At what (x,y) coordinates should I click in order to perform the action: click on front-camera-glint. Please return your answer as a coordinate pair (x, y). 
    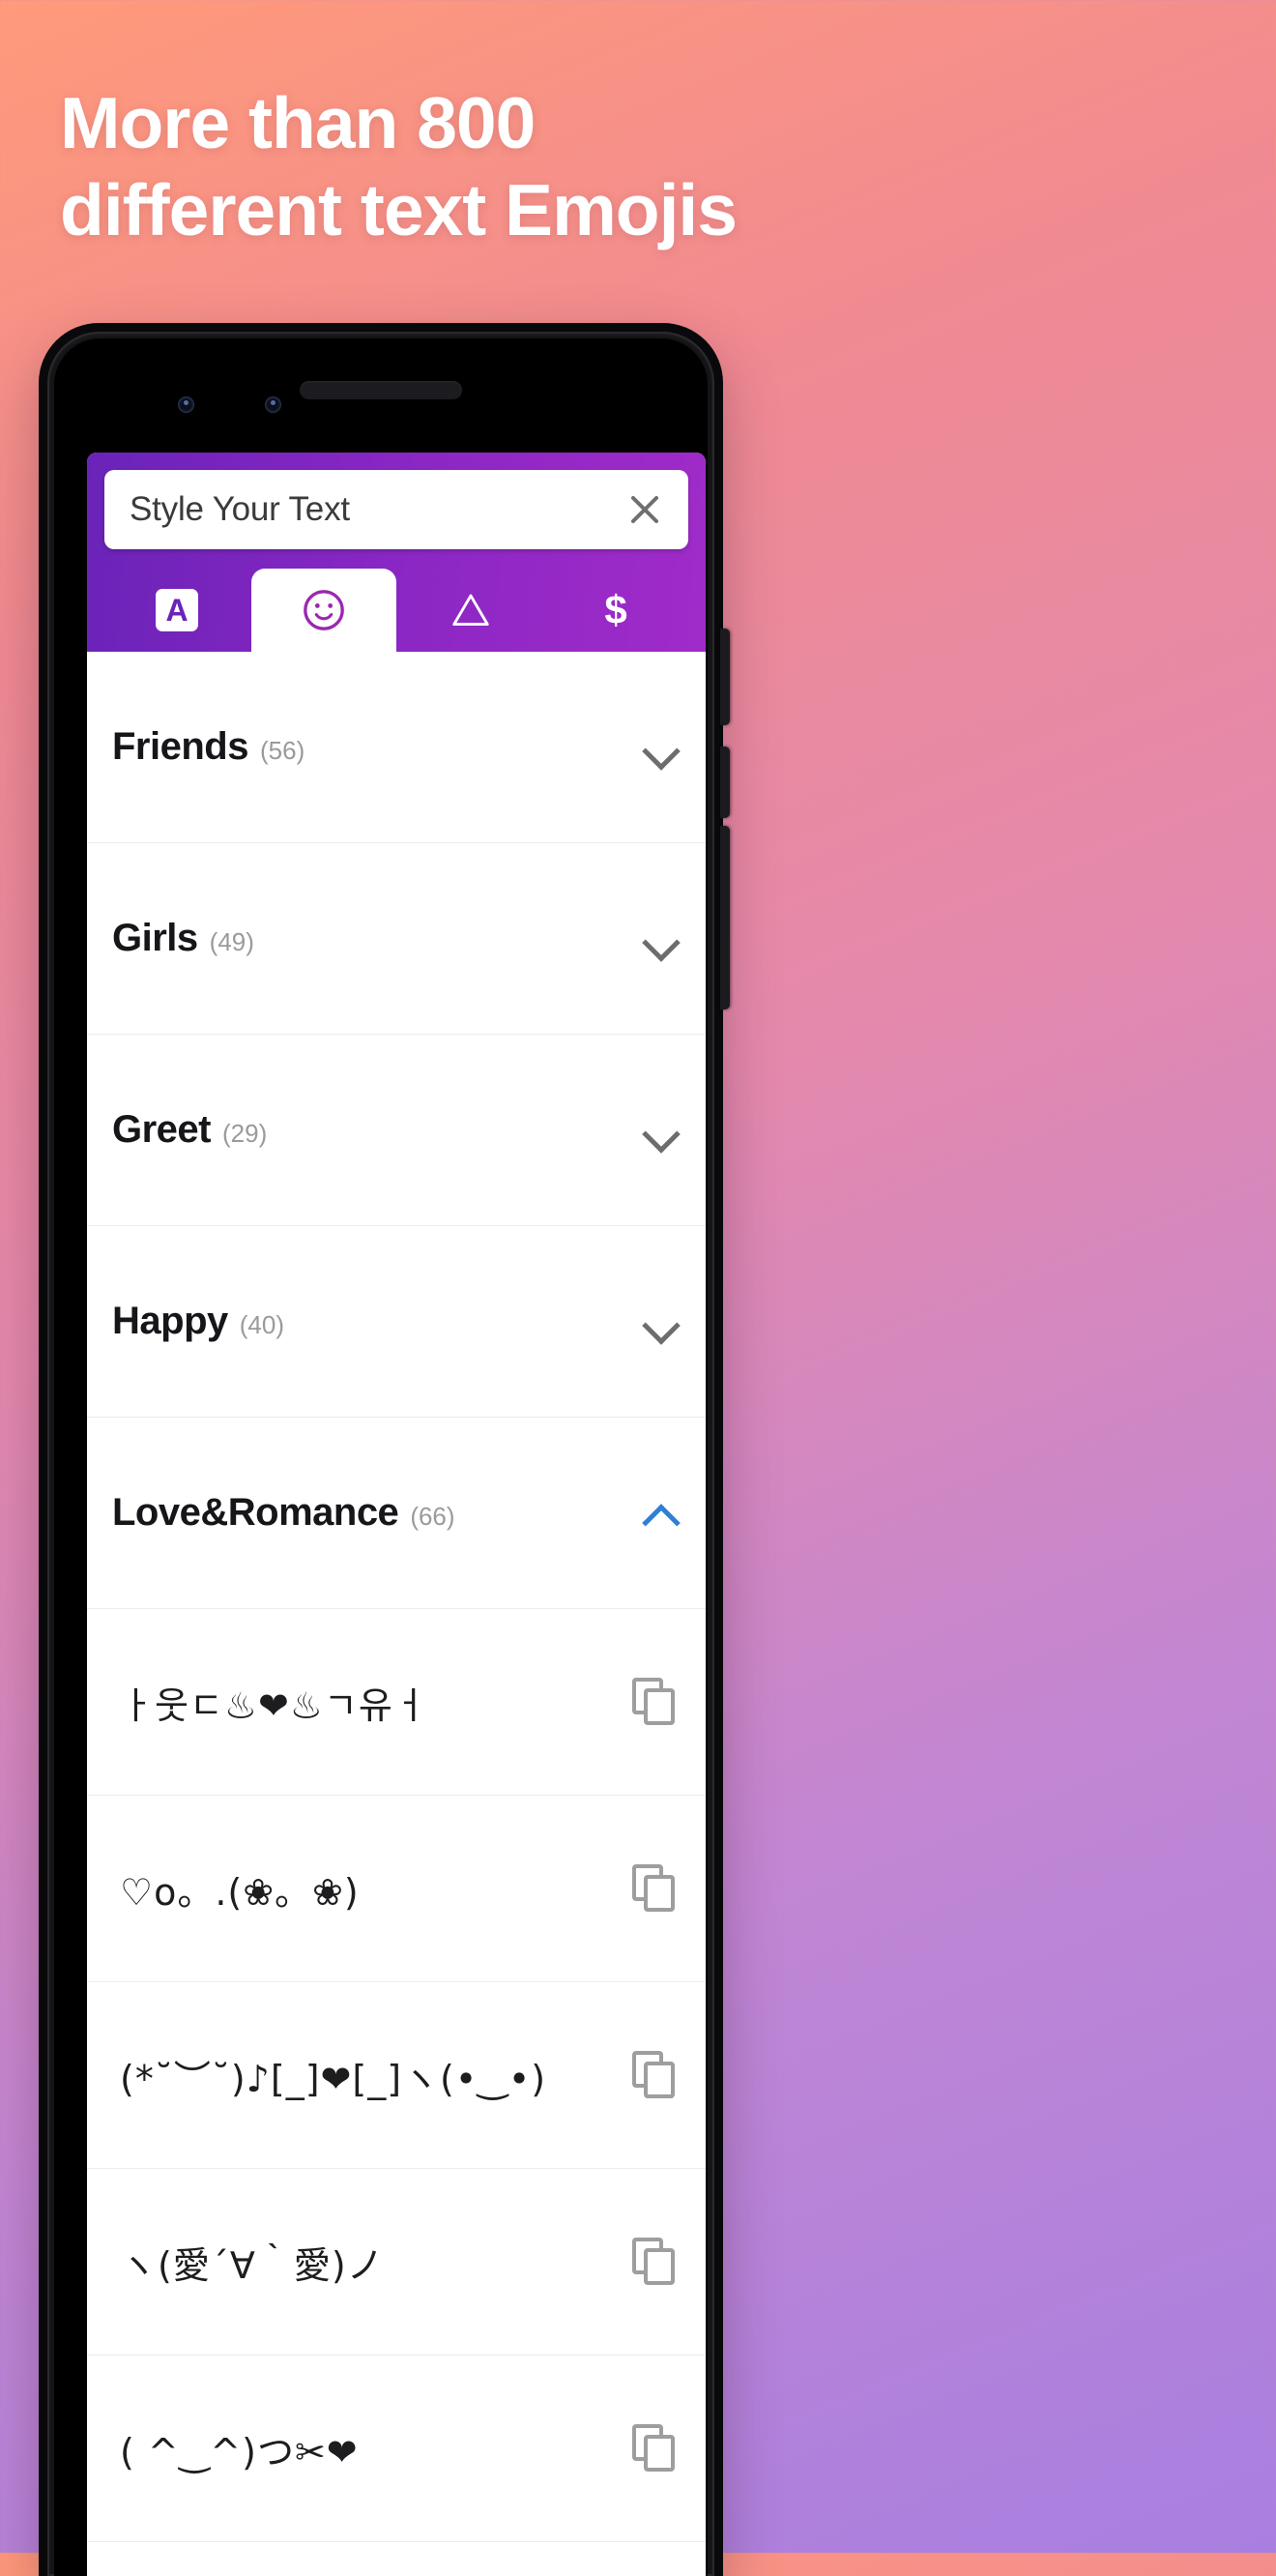
    Looking at the image, I should click on (186, 402).